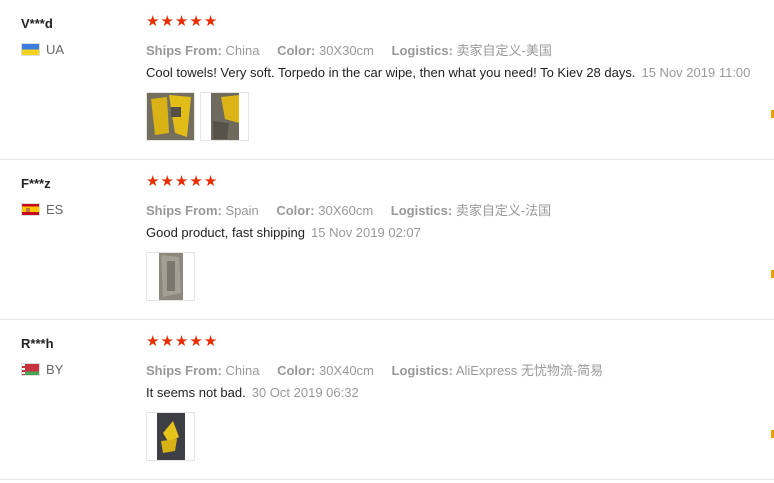  Describe the element at coordinates (696, 72) in the screenshot. I see `review-date: 15 Nov 2019 11:00` at that location.